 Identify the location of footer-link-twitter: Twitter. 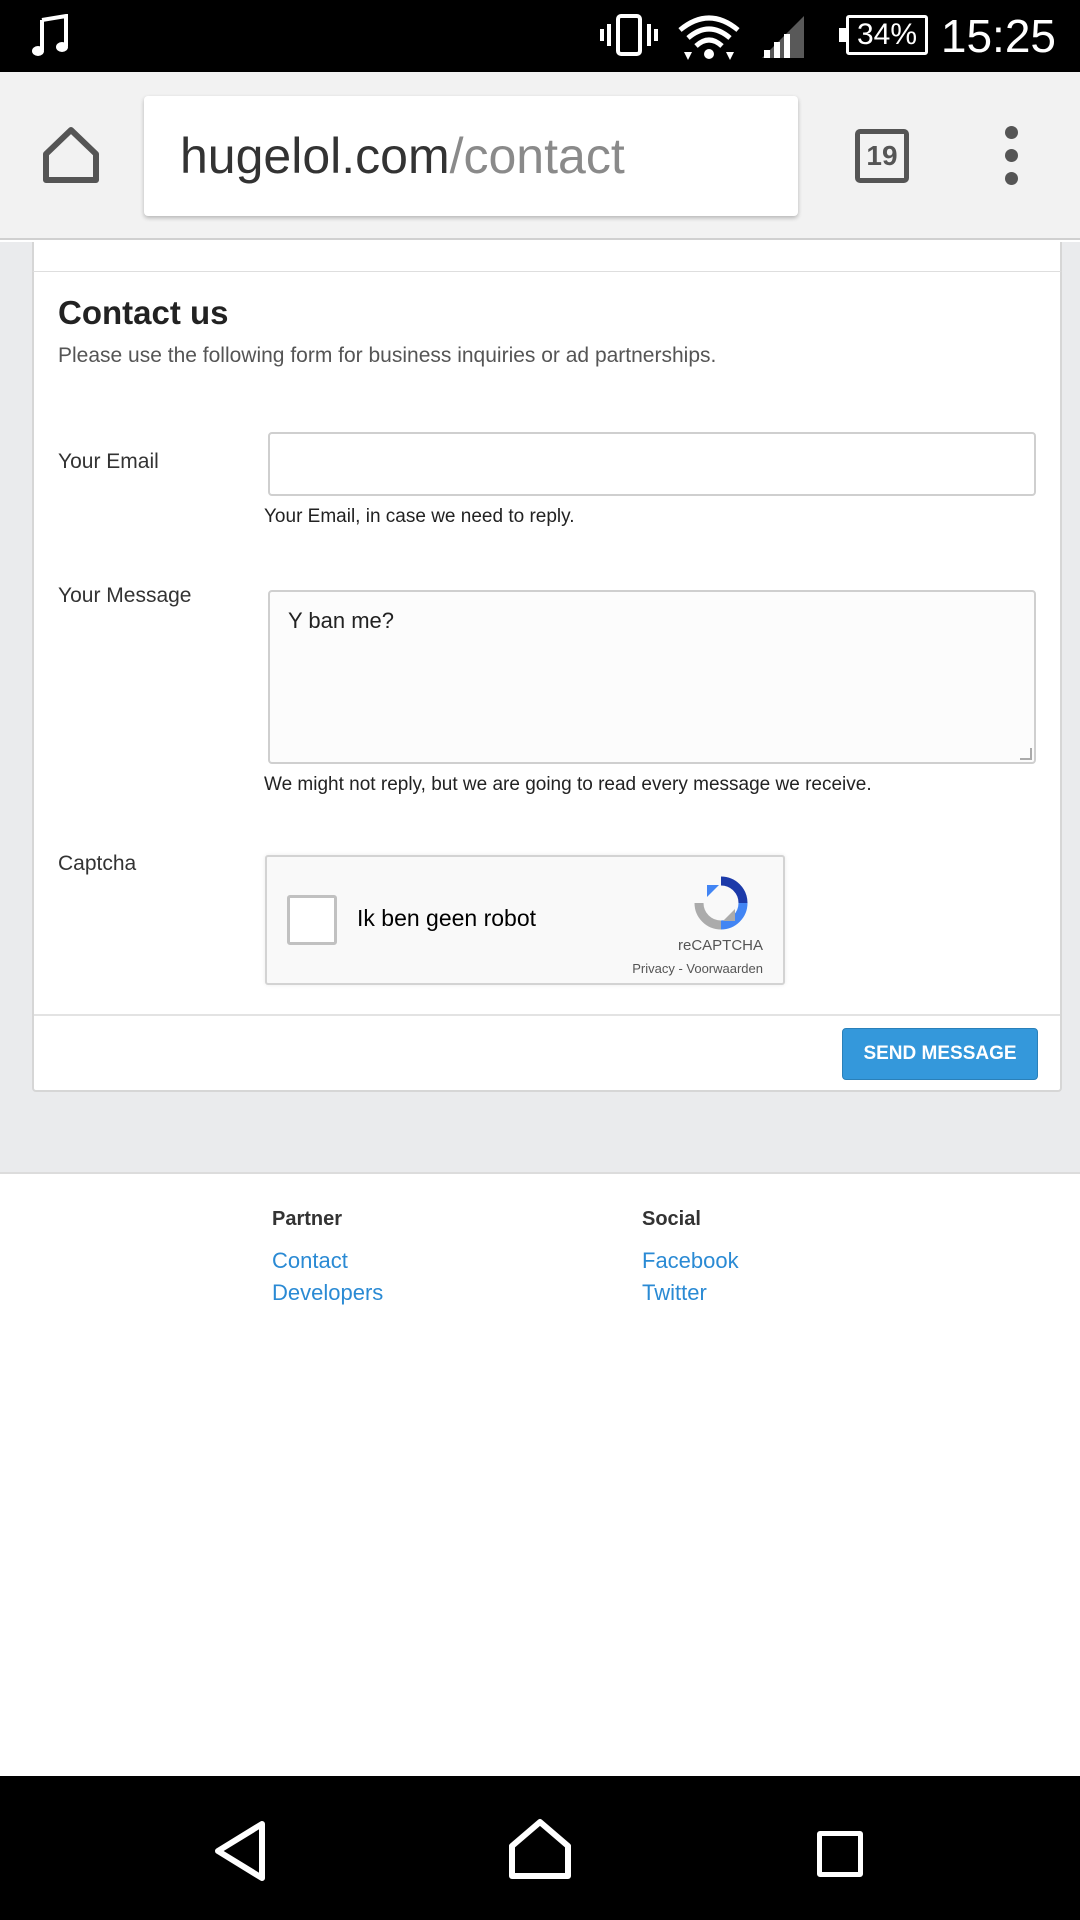
(690, 1293).